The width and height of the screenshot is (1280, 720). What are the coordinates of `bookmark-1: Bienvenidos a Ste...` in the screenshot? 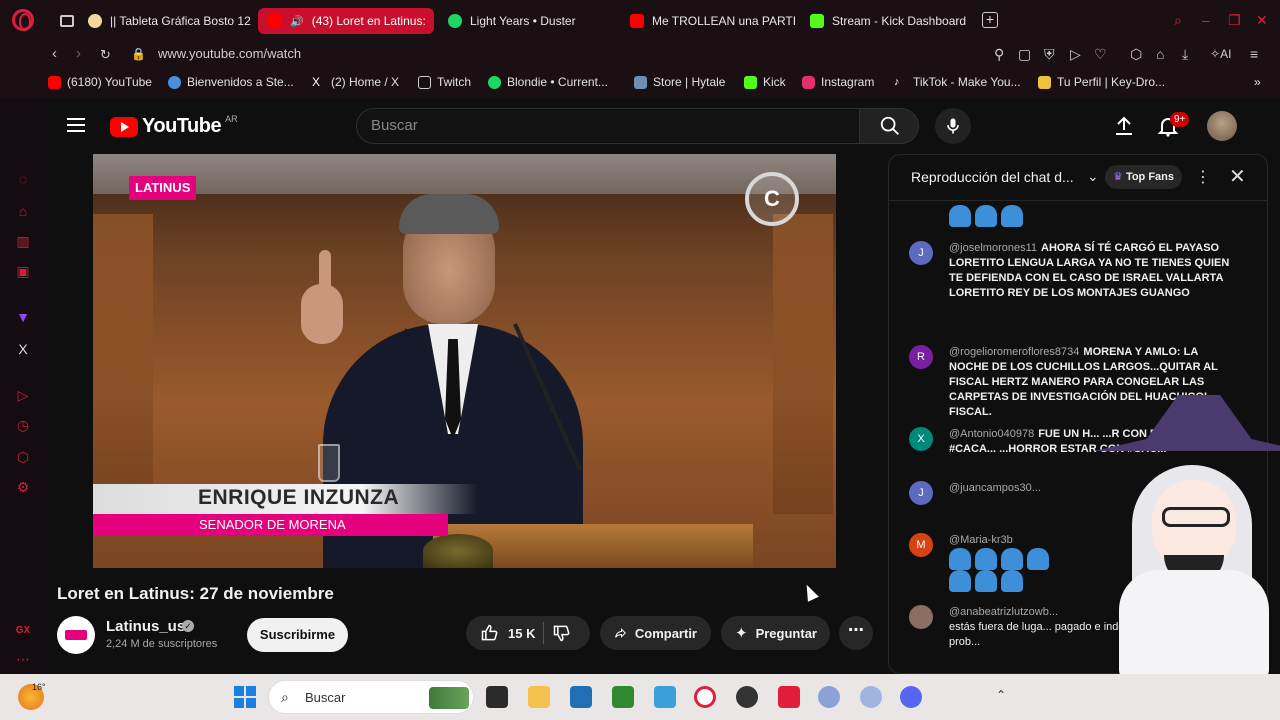 It's located at (231, 82).